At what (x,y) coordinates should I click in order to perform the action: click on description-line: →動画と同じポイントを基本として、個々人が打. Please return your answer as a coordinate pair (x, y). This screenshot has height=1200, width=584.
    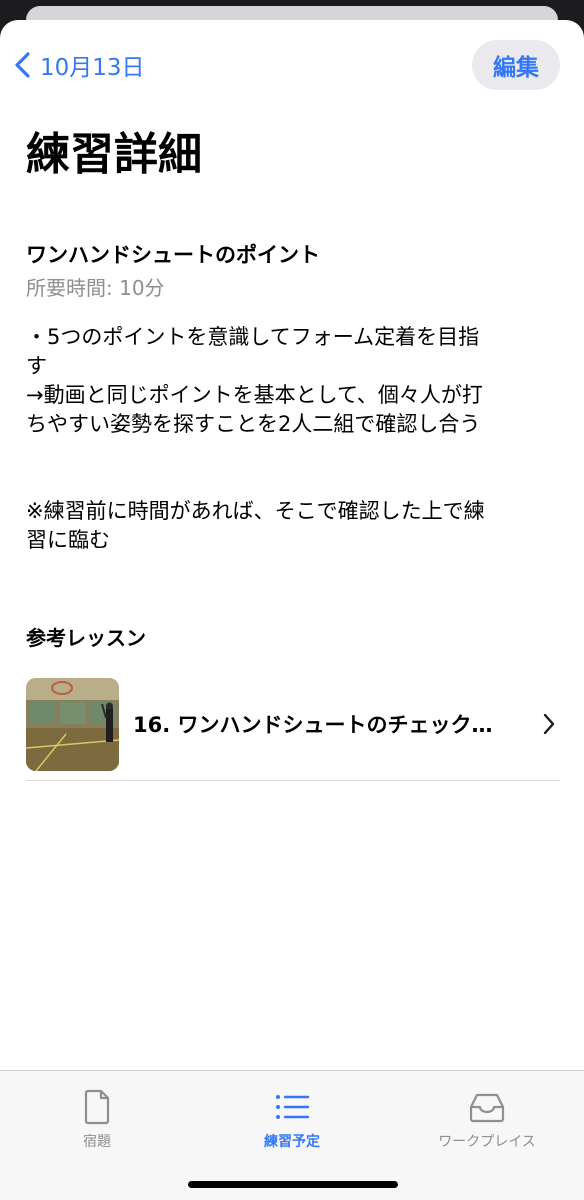
    Looking at the image, I should click on (254, 395).